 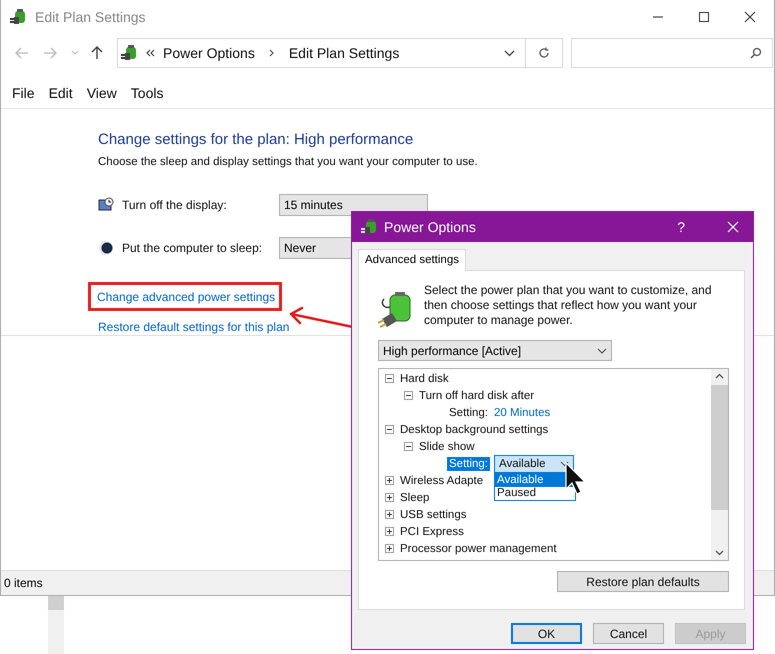 What do you see at coordinates (193, 248) in the screenshot?
I see `setting-label: Put the computer to sleep:` at bounding box center [193, 248].